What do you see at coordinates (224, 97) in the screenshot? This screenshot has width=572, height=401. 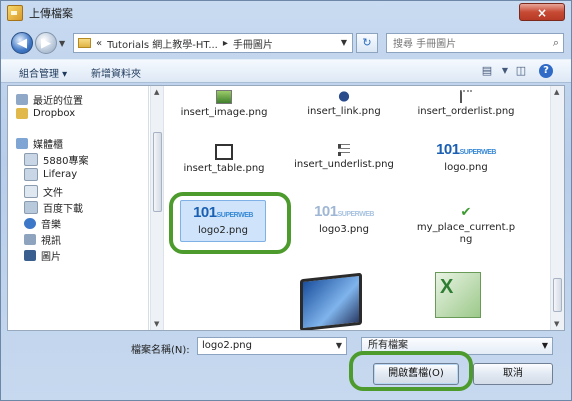 I see `image-file-icon` at bounding box center [224, 97].